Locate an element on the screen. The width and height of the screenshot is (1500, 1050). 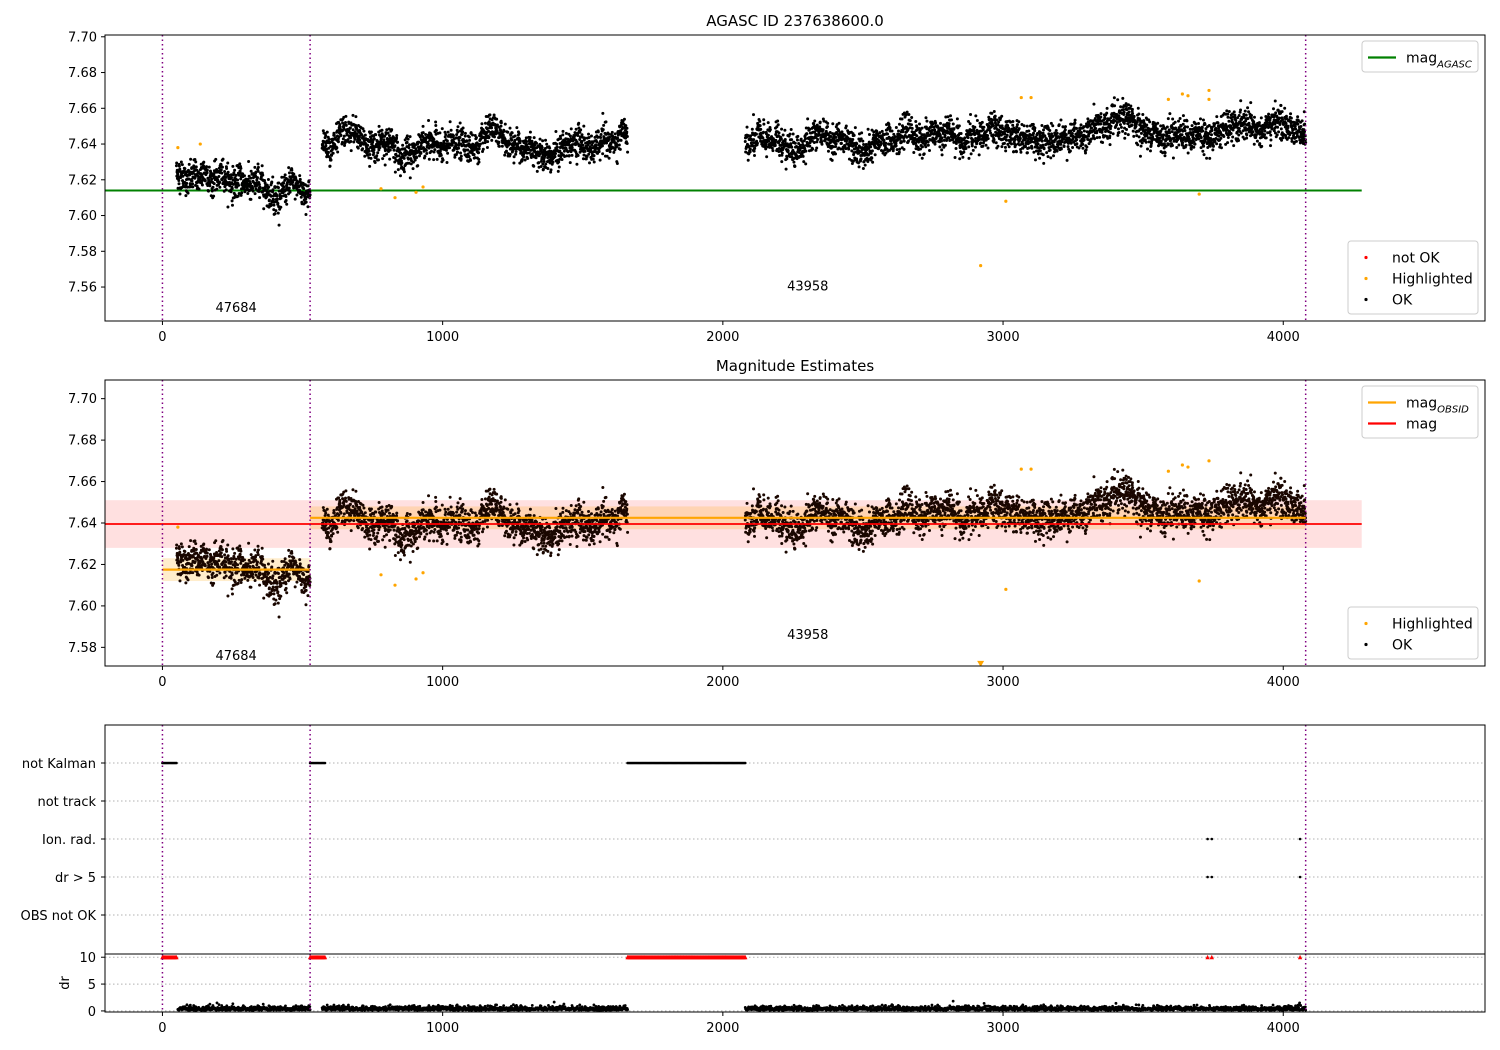
top-title: AGASC ID 237638600.0 is located at coordinates (795, 21).